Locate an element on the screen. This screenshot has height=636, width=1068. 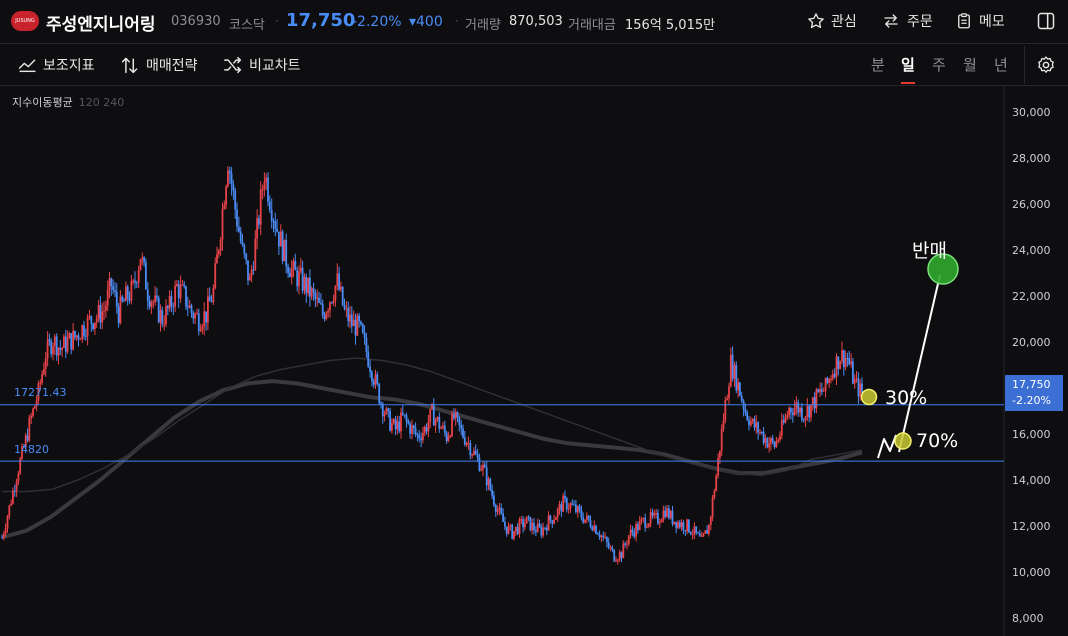
y-tick-label: 24,000 is located at coordinates (1031, 250).